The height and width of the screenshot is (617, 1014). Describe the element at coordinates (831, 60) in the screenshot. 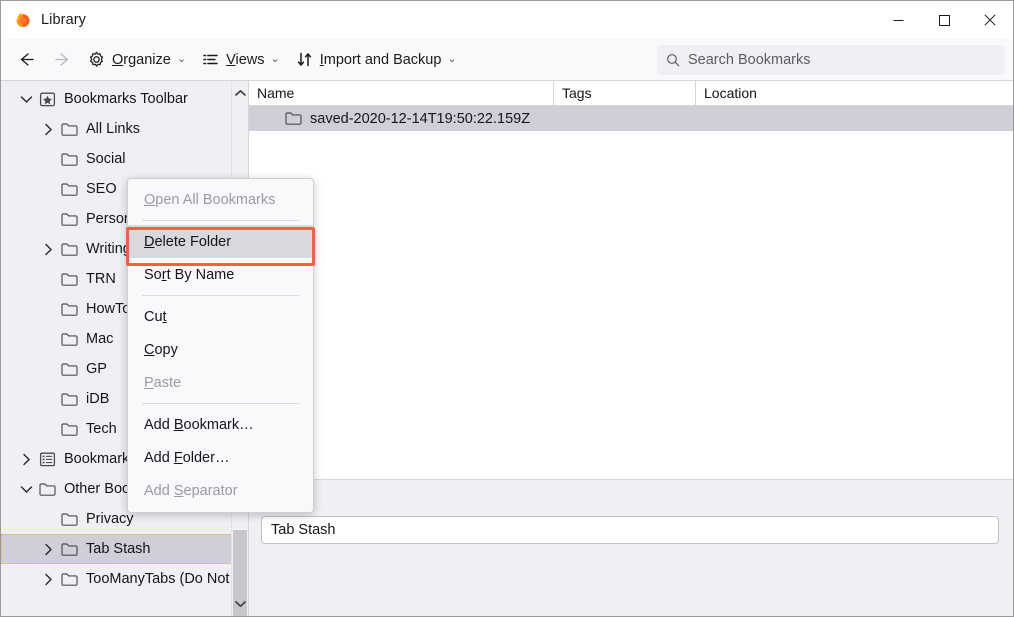

I see `search-input: Search Bookmarks` at that location.